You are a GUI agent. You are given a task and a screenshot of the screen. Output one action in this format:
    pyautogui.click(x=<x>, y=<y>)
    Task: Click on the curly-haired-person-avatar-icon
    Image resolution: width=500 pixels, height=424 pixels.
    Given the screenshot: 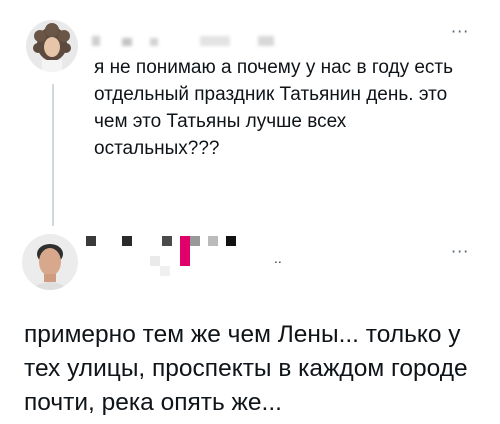 What is the action you would take?
    pyautogui.click(x=52, y=46)
    